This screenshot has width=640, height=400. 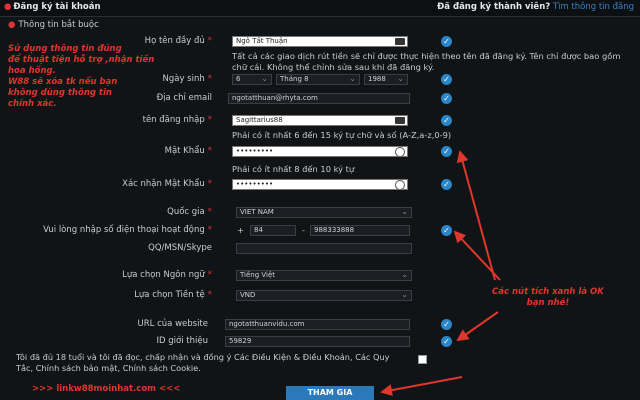 What do you see at coordinates (476, 215) in the screenshot?
I see `arrow-to-password-check` at bounding box center [476, 215].